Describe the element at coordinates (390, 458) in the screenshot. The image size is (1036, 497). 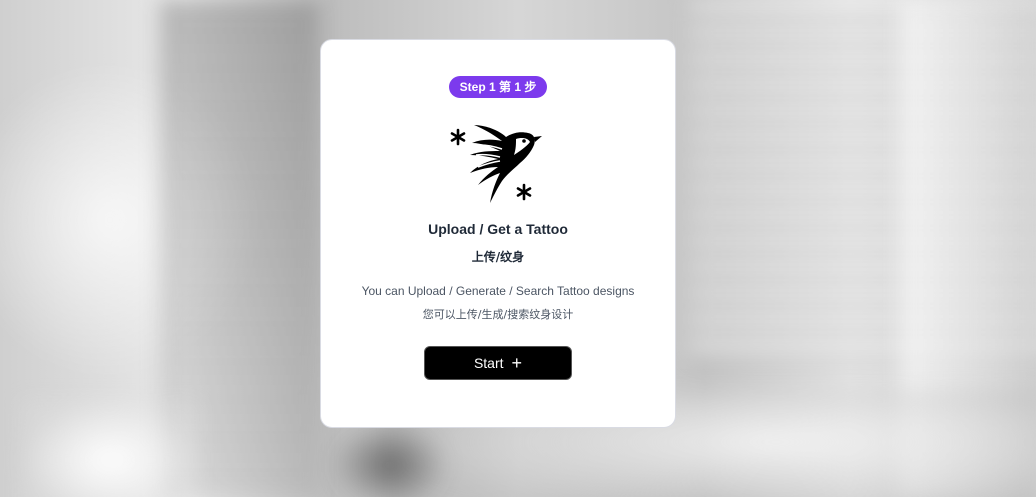
I see `background-glove` at that location.